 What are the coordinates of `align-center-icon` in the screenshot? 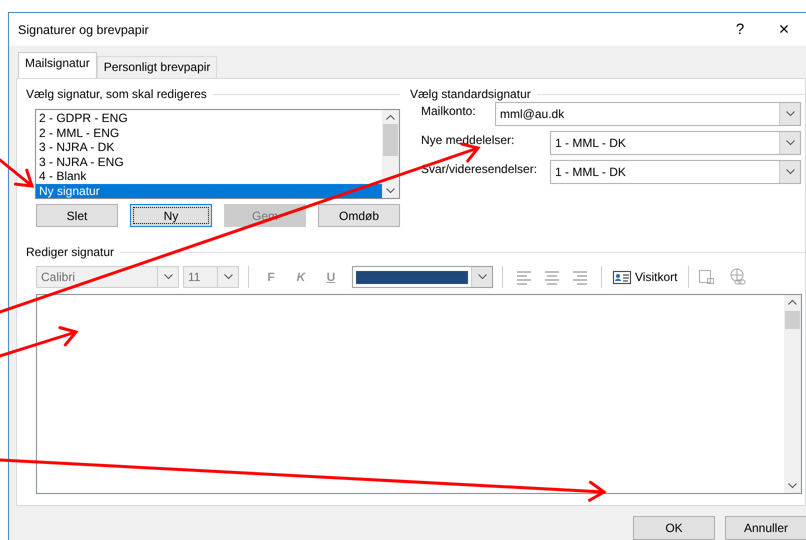 It's located at (552, 277).